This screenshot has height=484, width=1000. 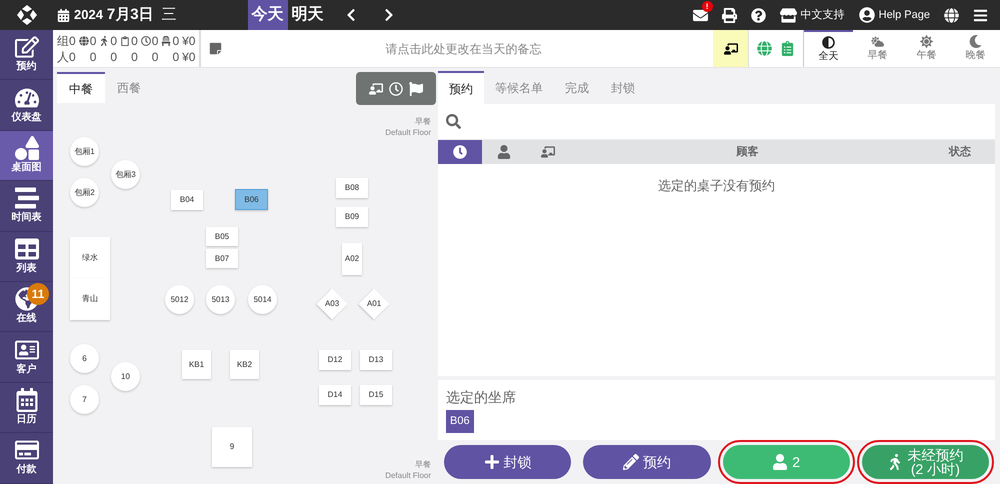 I want to click on printer-icon, so click(x=729, y=15).